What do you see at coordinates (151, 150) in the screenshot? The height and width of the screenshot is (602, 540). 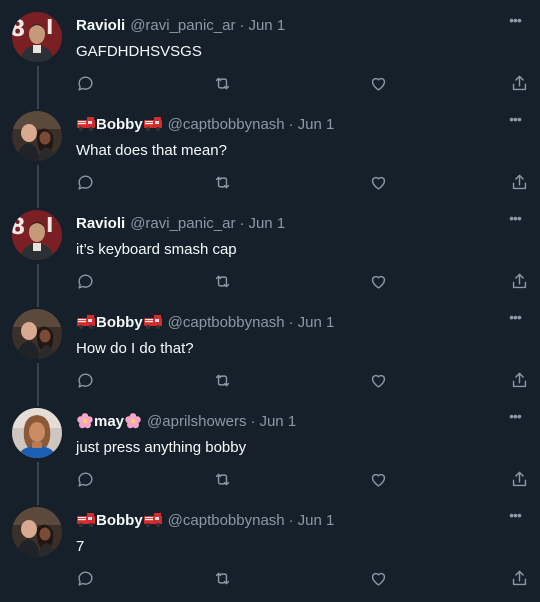 I see `tweet-text: What does that mean?` at bounding box center [151, 150].